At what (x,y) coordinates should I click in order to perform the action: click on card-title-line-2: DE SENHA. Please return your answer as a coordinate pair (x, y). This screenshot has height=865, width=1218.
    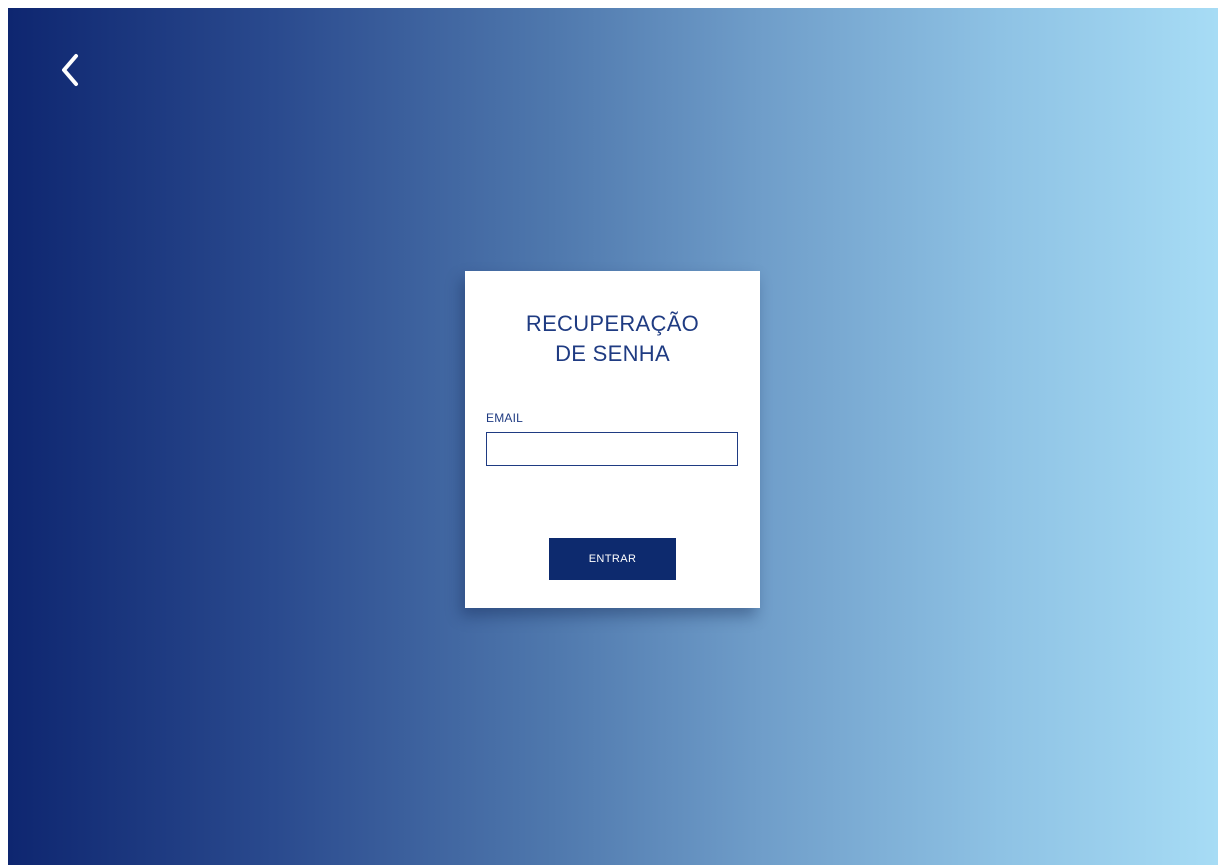
    Looking at the image, I should click on (612, 353).